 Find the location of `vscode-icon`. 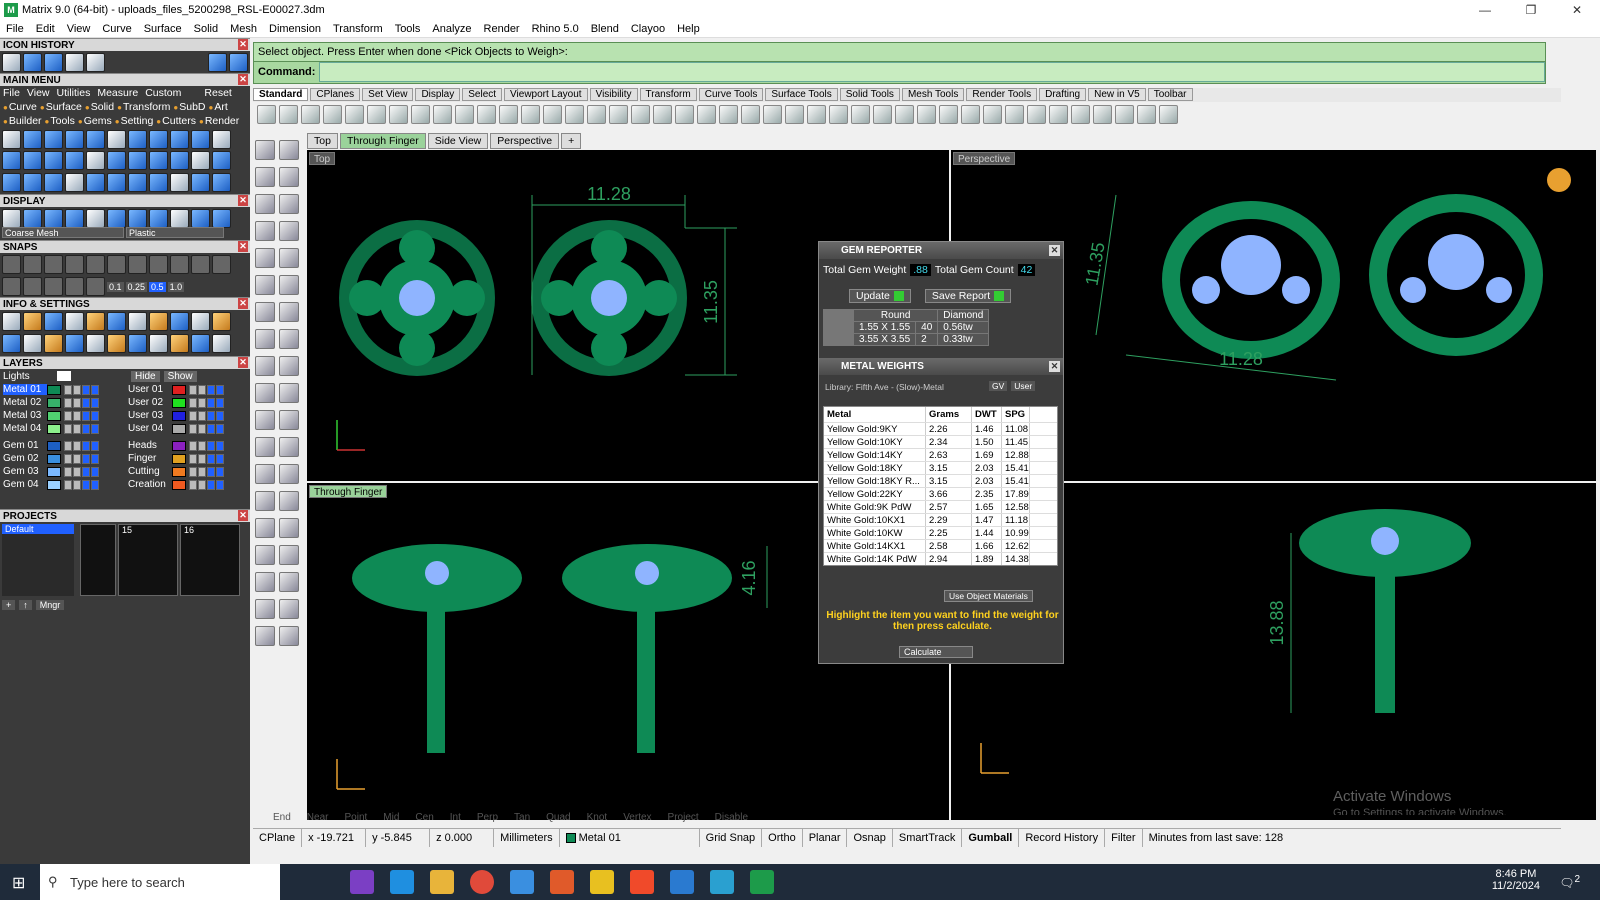

vscode-icon is located at coordinates (682, 882).